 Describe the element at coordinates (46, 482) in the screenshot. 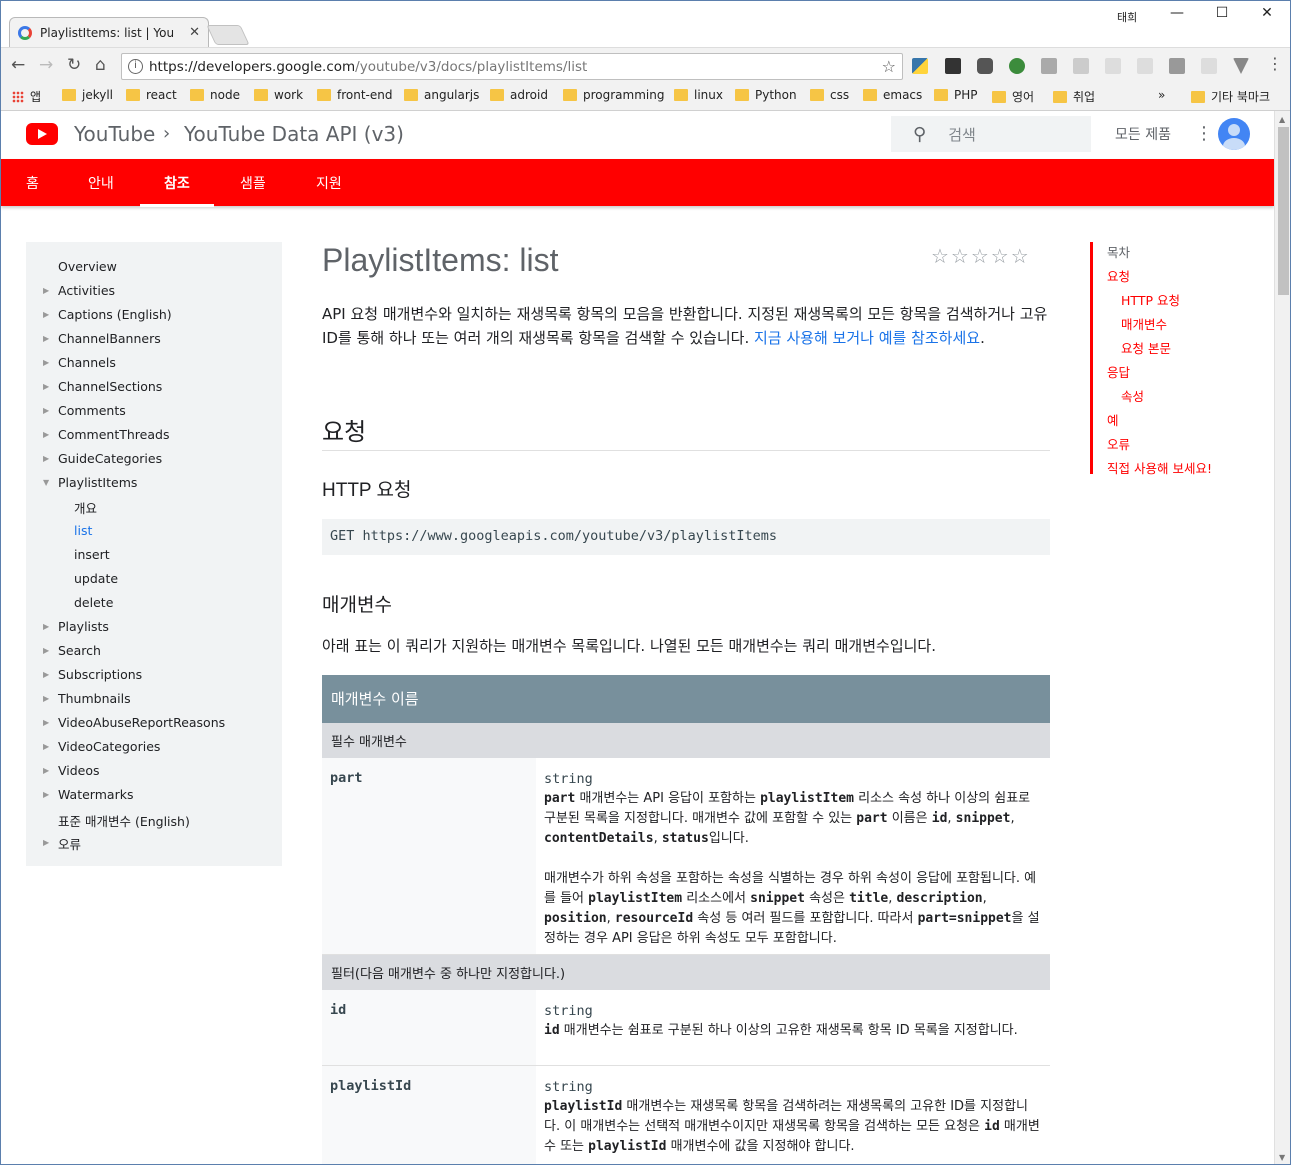

I see `collapse-arrow-icon: ▼` at that location.